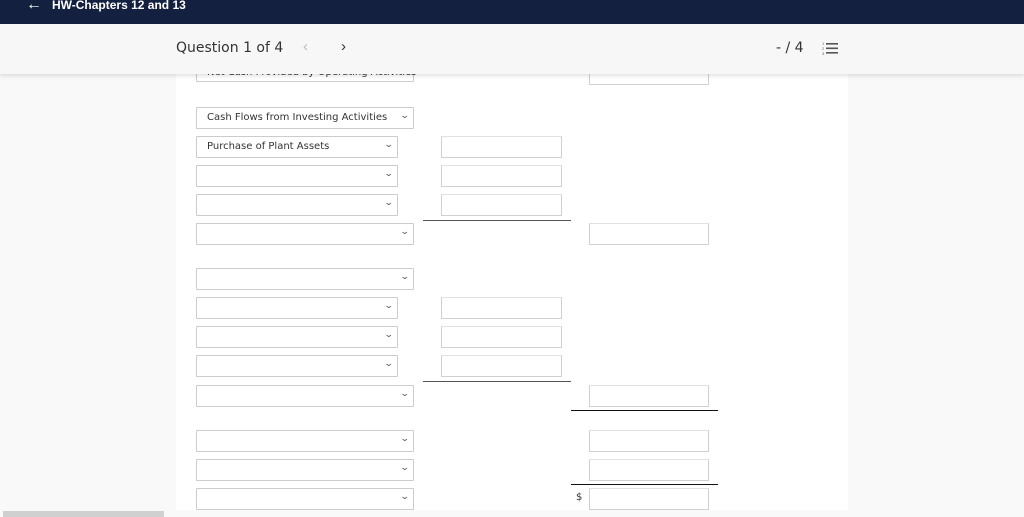  What do you see at coordinates (343, 46) in the screenshot?
I see `next-question-button: ›` at bounding box center [343, 46].